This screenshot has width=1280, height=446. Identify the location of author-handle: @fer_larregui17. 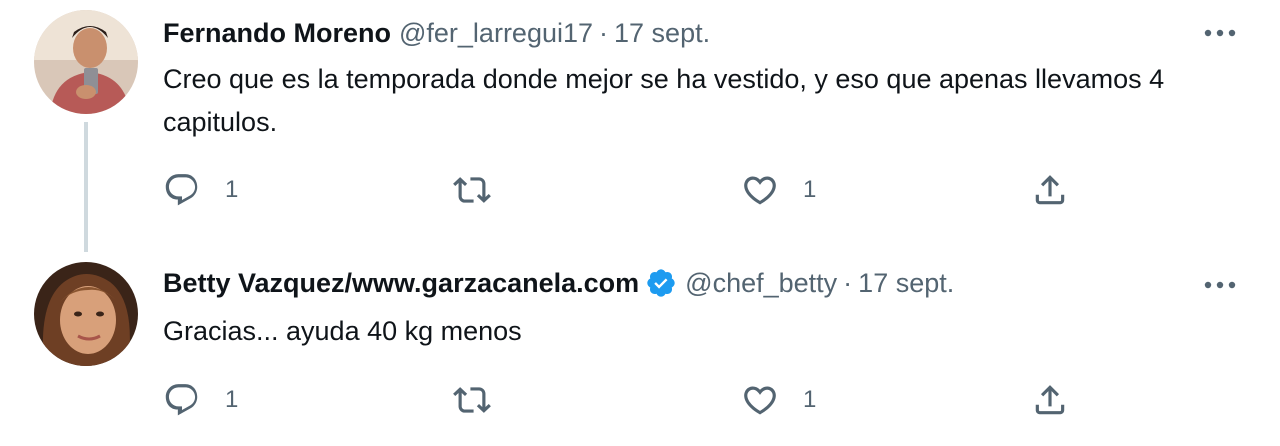
(496, 33).